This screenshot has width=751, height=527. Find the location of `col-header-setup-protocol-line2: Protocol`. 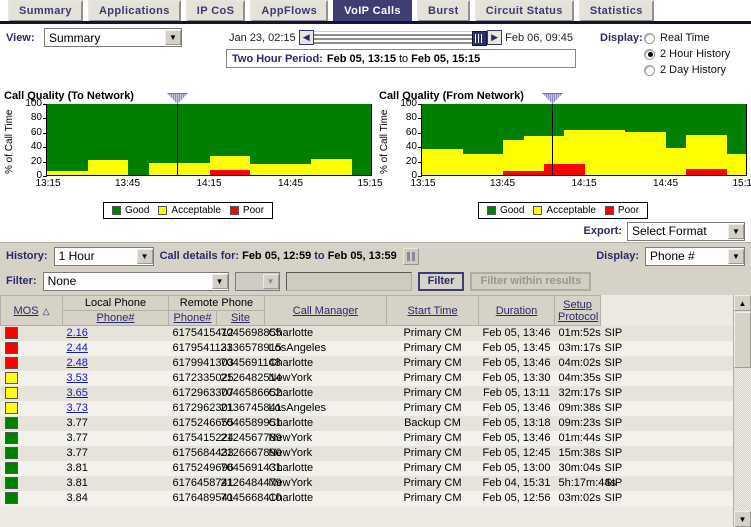

col-header-setup-protocol-line2: Protocol is located at coordinates (578, 317).